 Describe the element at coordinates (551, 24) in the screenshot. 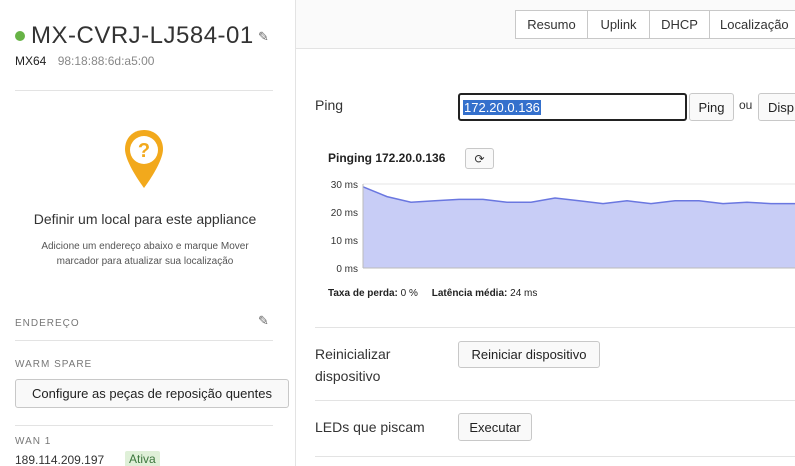

I see `tab-resumo: Resumo` at that location.